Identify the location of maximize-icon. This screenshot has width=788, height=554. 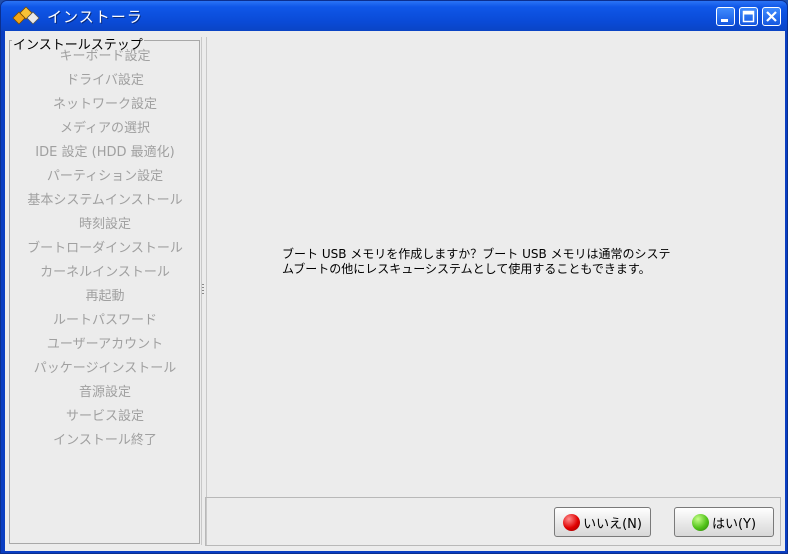
(748, 16).